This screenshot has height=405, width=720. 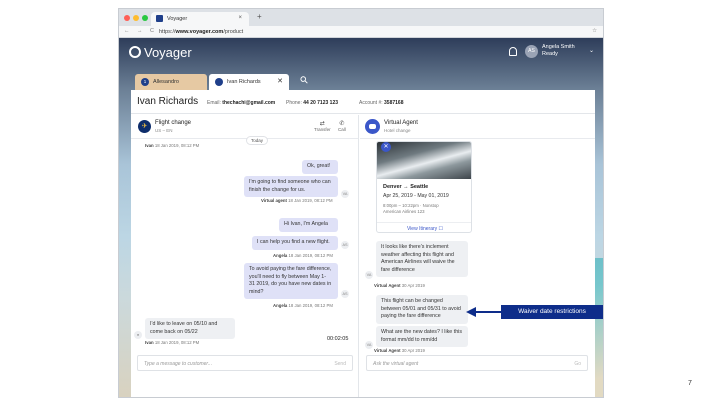 I want to click on customer-message-input: Type a message to customer... Send, so click(x=245, y=363).